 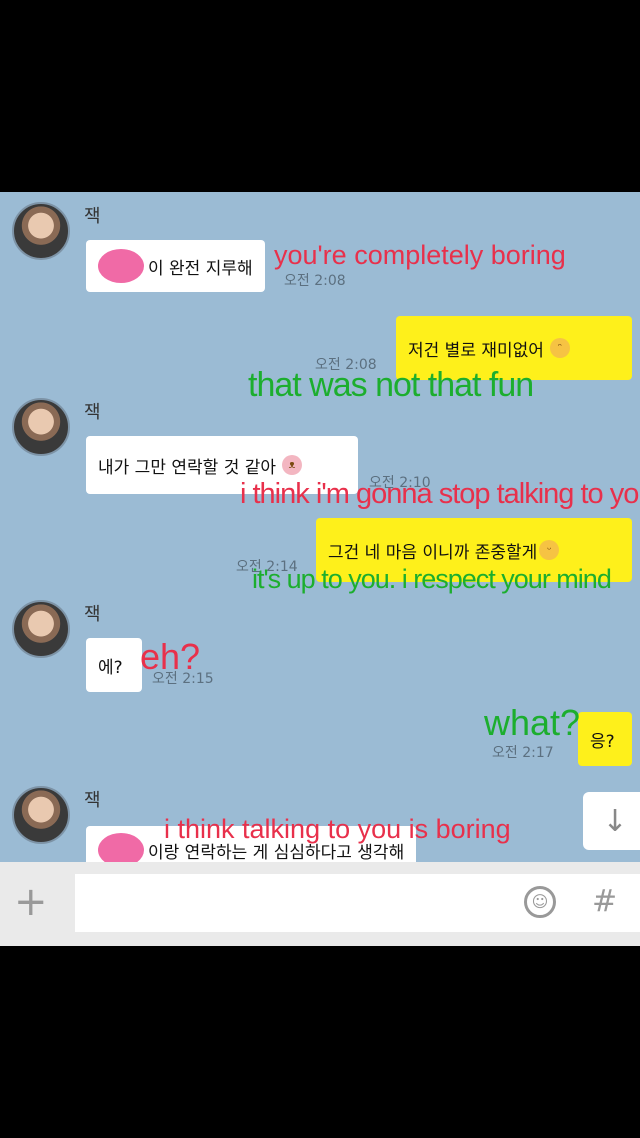 What do you see at coordinates (602, 741) in the screenshot?
I see `message-text: 응?` at bounding box center [602, 741].